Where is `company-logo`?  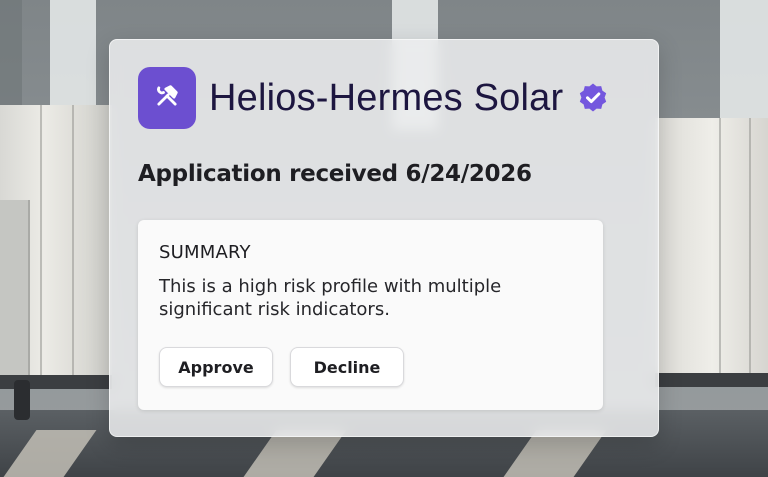 company-logo is located at coordinates (167, 98).